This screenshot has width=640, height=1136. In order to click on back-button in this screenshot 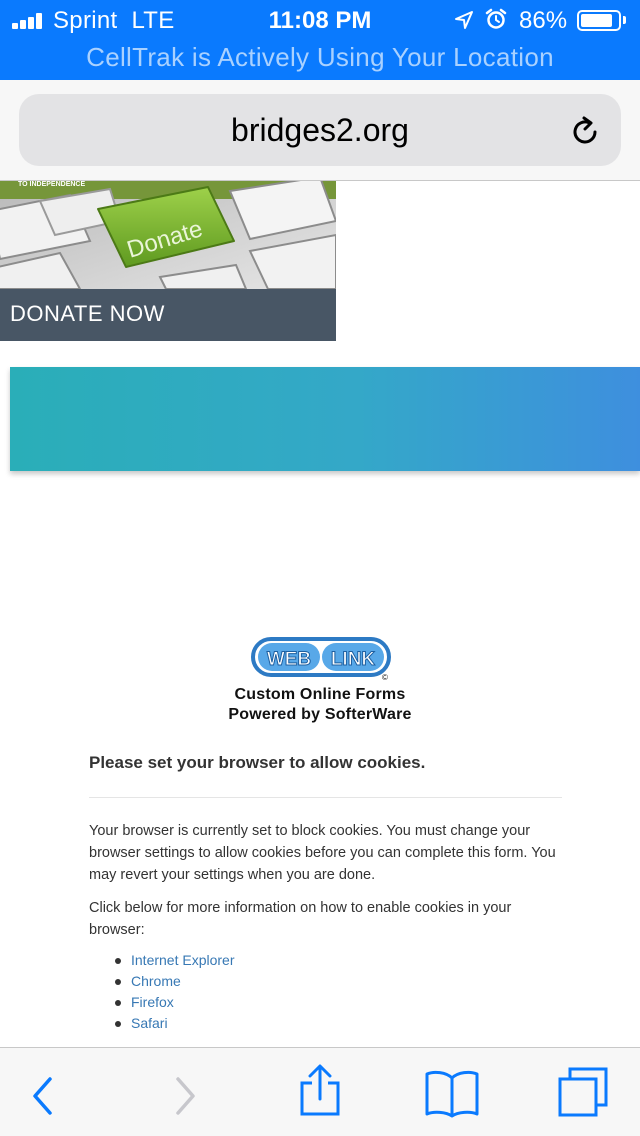, I will do `click(44, 1092)`.